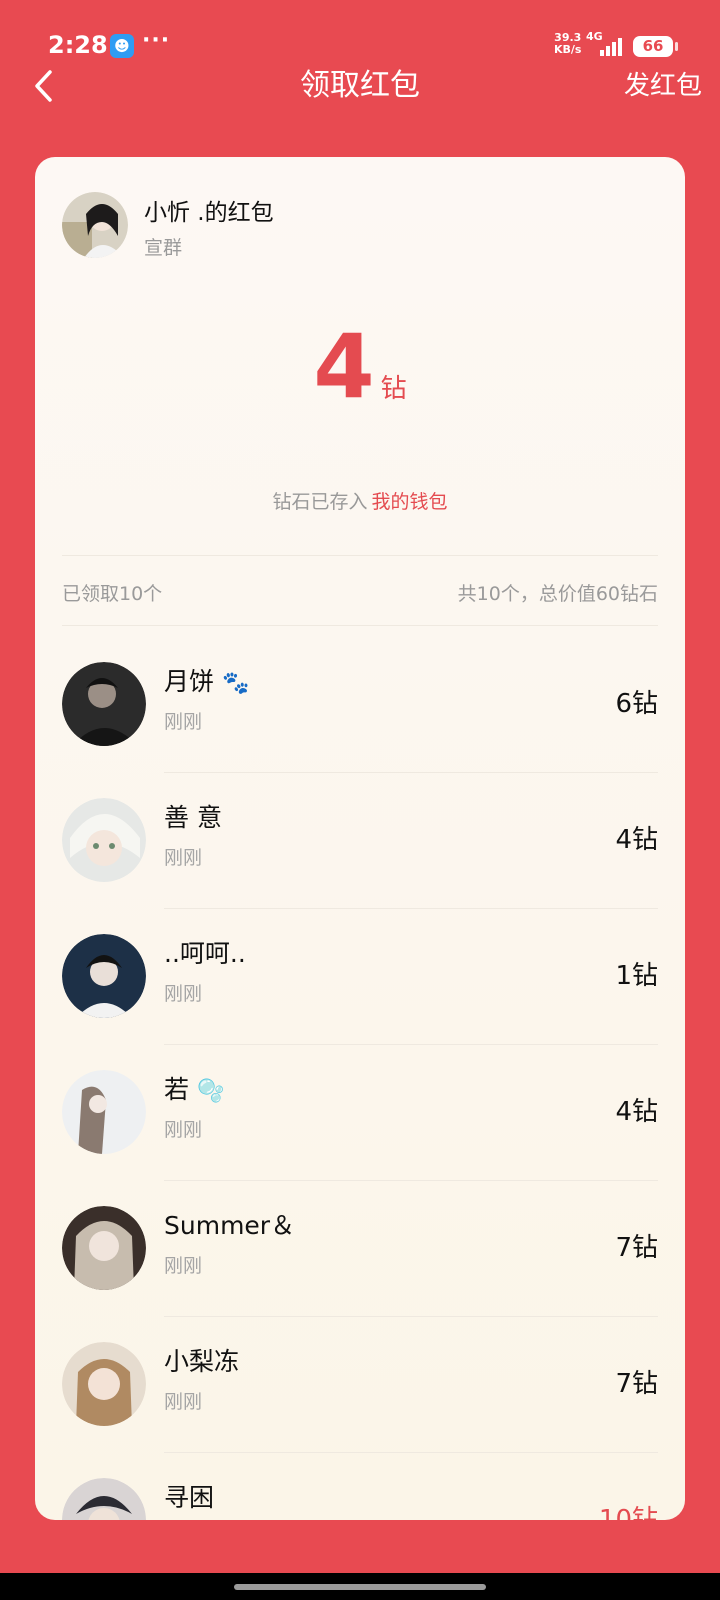 This screenshot has height=1600, width=720. What do you see at coordinates (209, 213) in the screenshot?
I see `sender-name: 小忻 .的红包` at bounding box center [209, 213].